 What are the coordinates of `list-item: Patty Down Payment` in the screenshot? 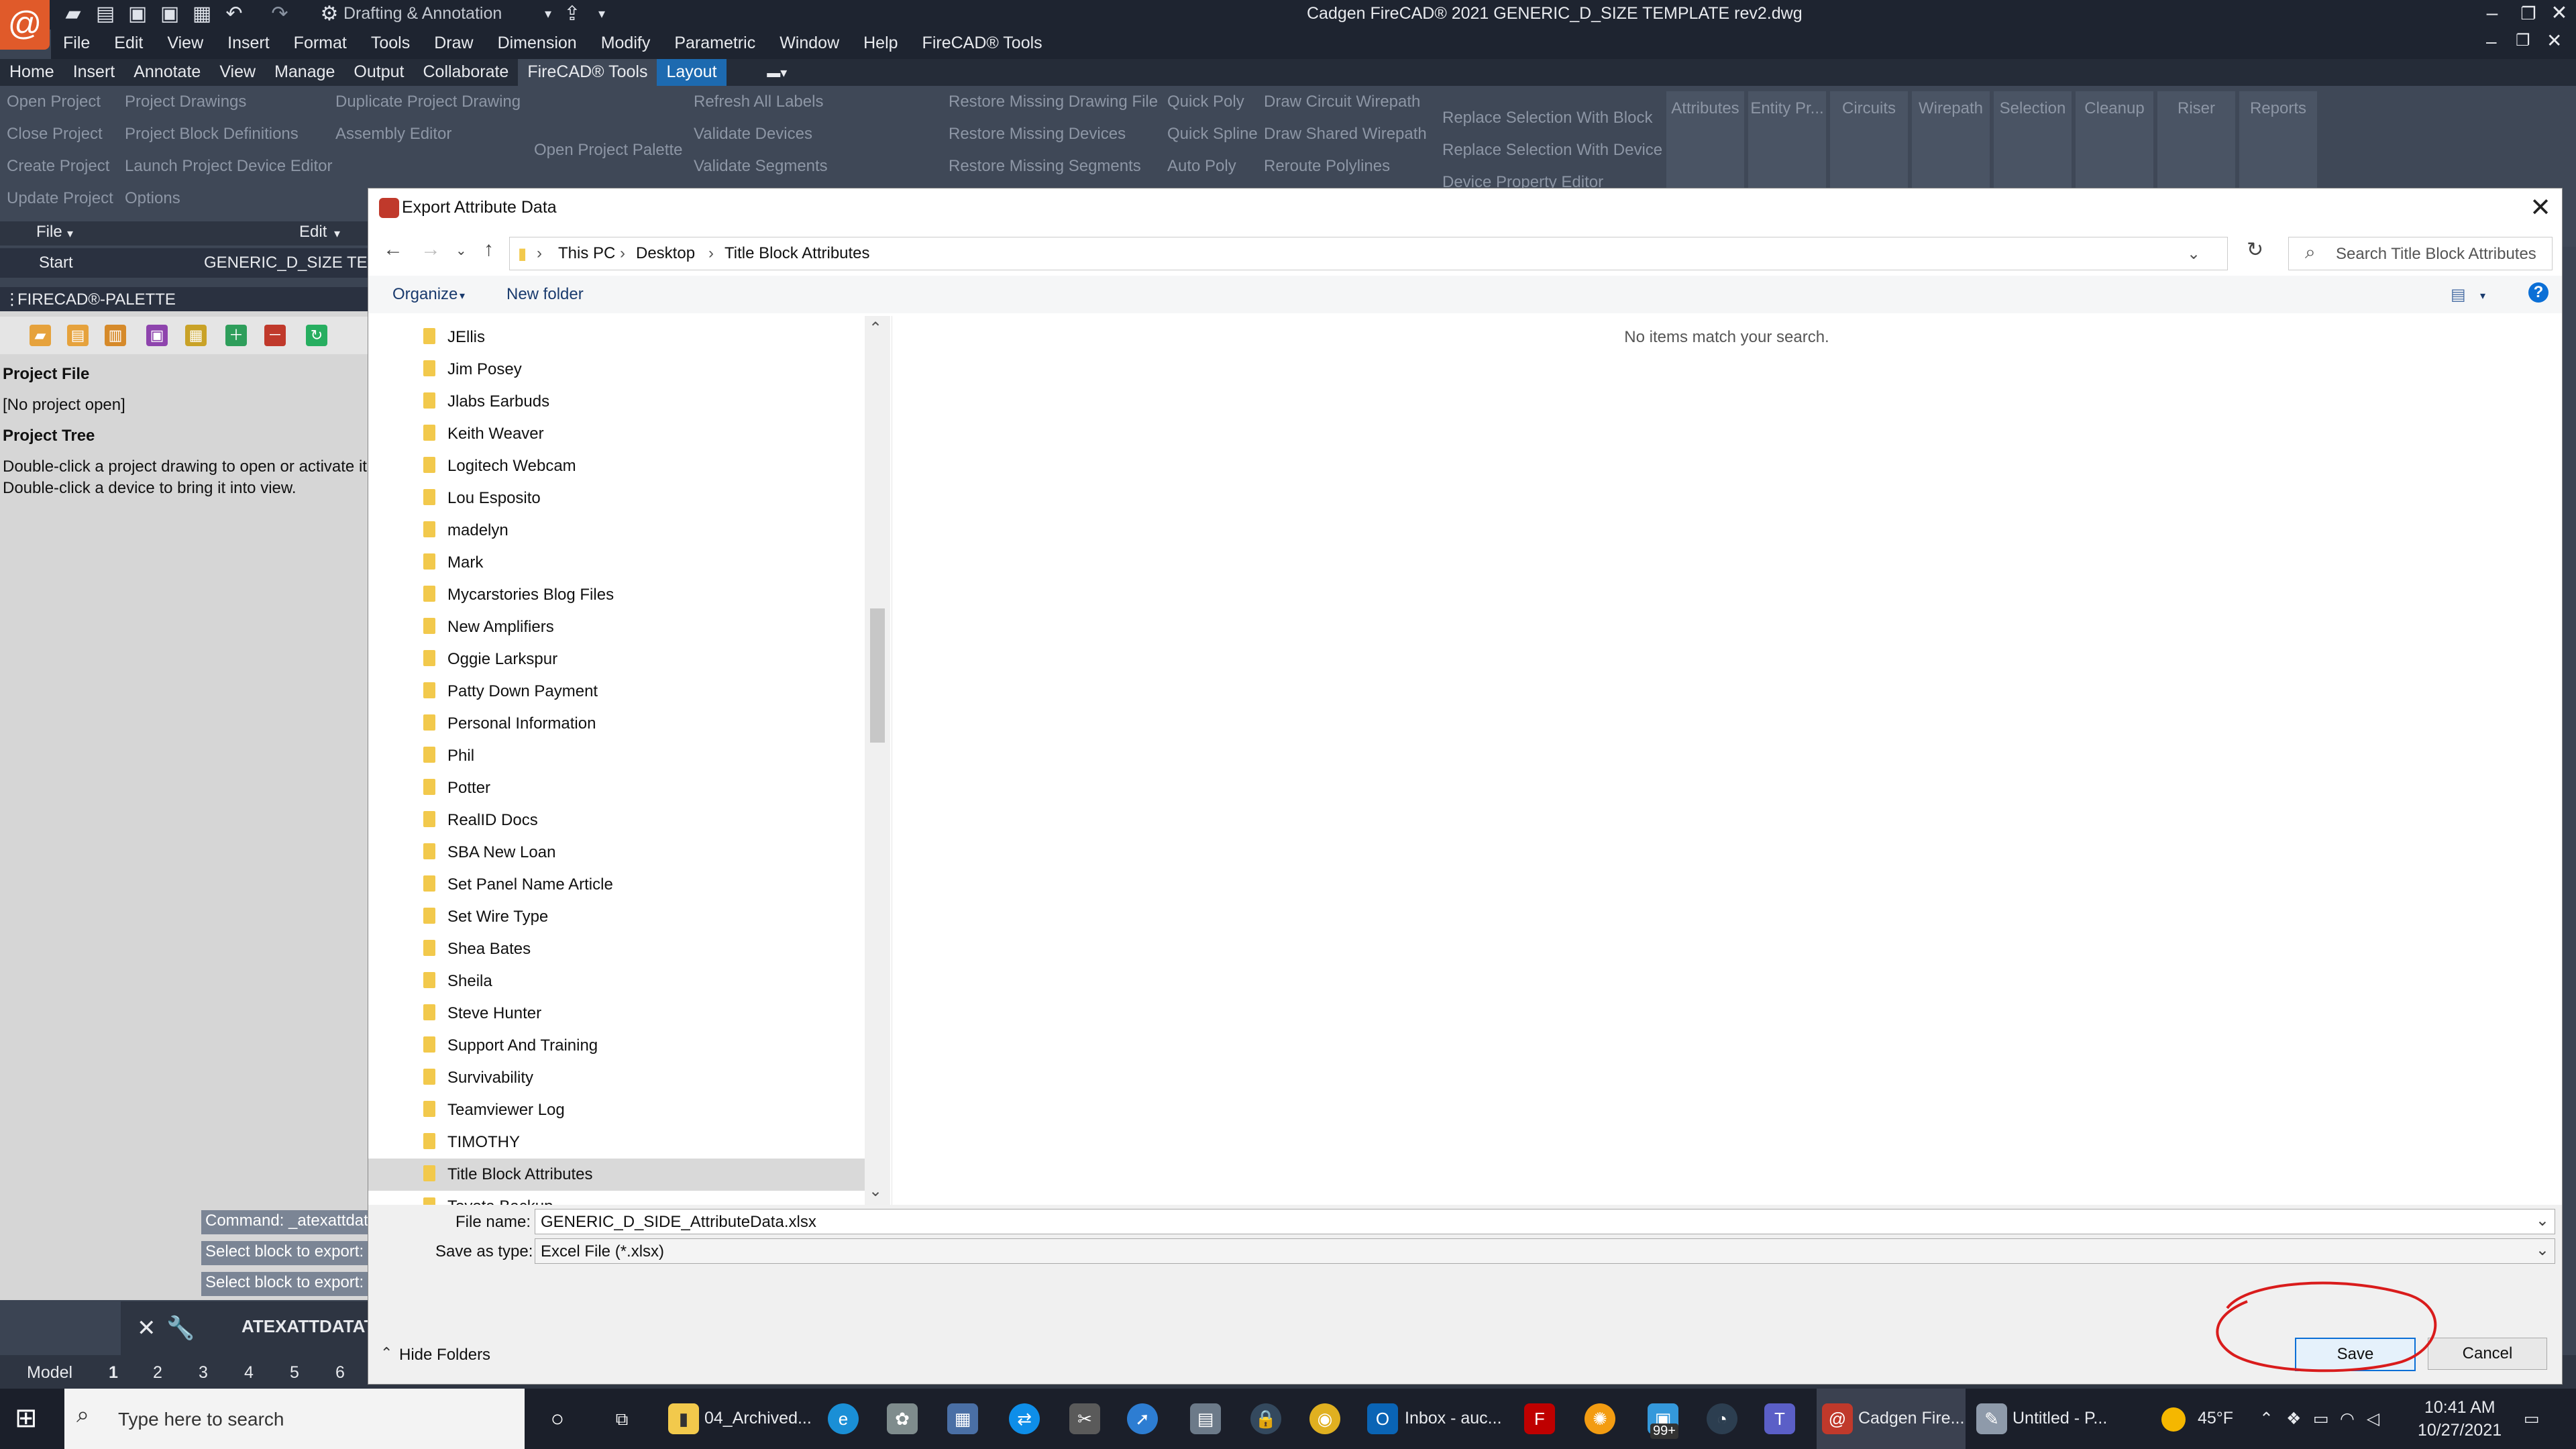 It's located at (616, 692).